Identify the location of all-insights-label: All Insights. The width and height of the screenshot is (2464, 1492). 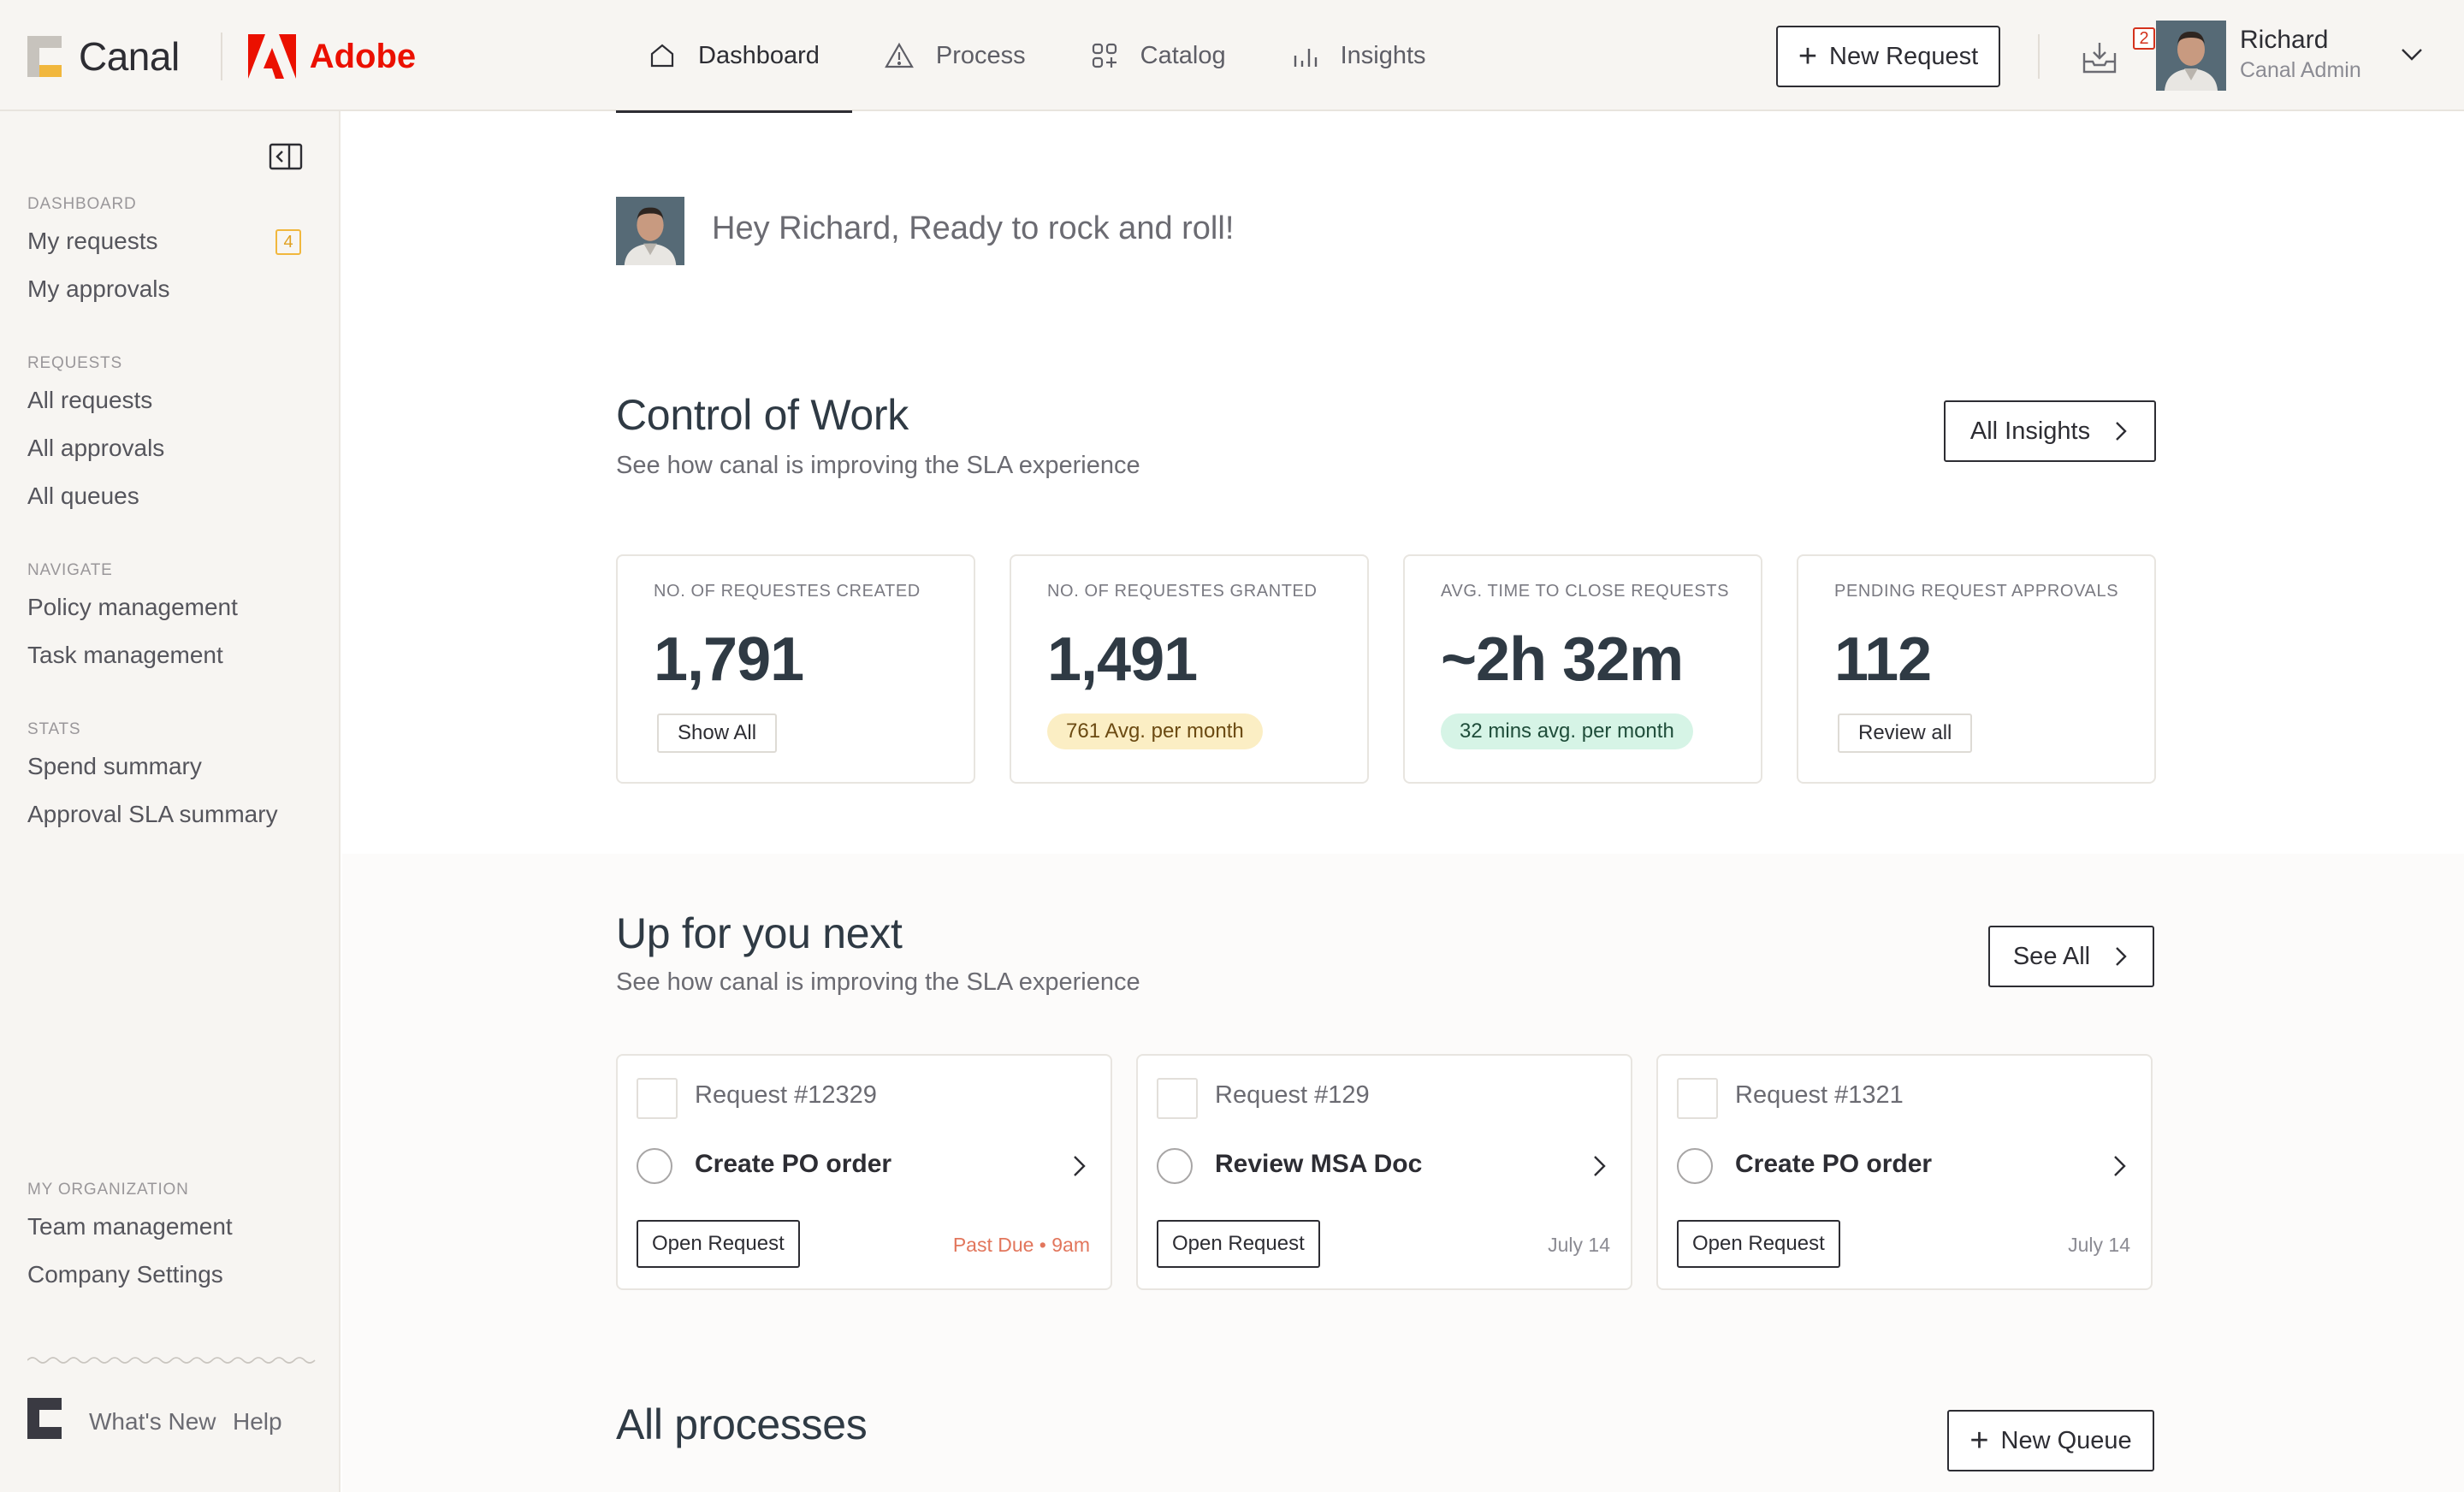
(2030, 431).